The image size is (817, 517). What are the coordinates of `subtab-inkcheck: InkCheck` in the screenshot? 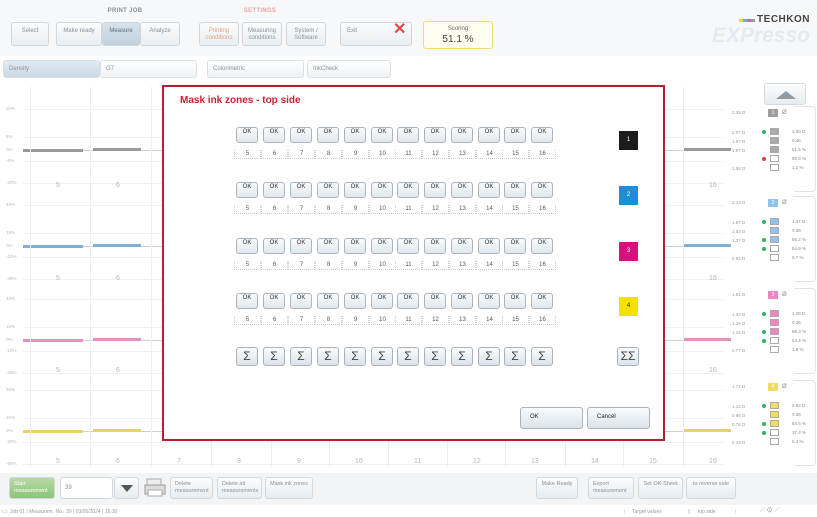 It's located at (349, 69).